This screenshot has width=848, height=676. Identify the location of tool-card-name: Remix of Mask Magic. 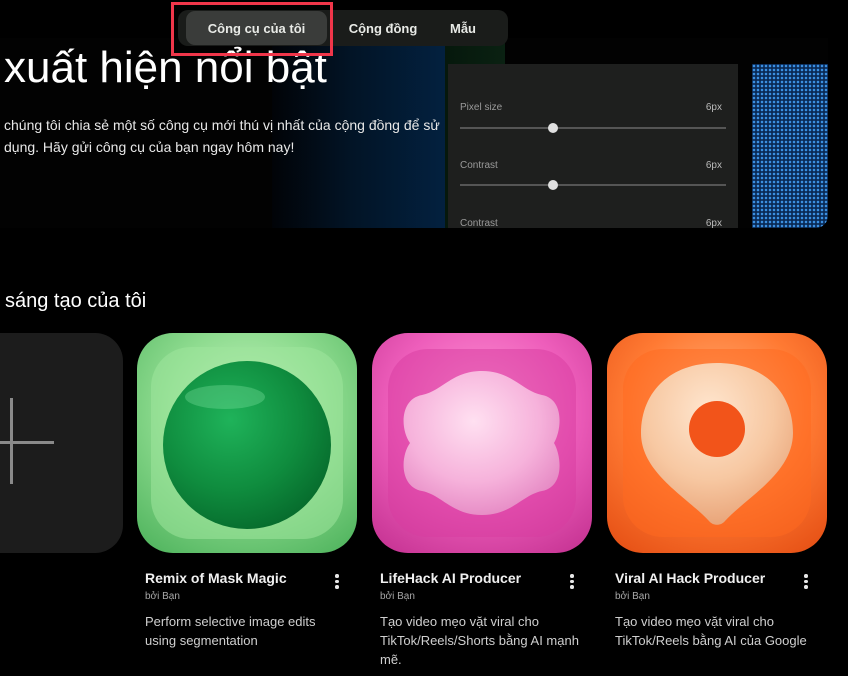
(247, 578).